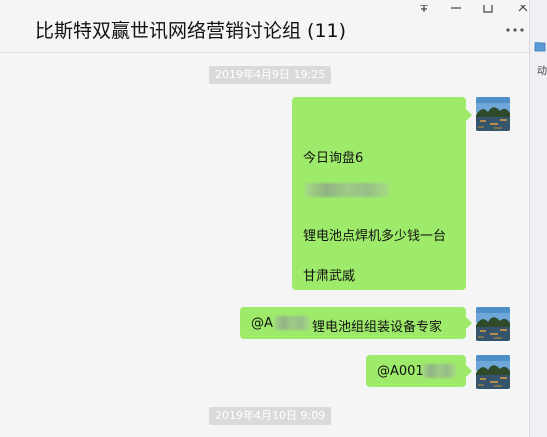 This screenshot has width=547, height=437. I want to click on message-line: 今日询盘6, so click(333, 158).